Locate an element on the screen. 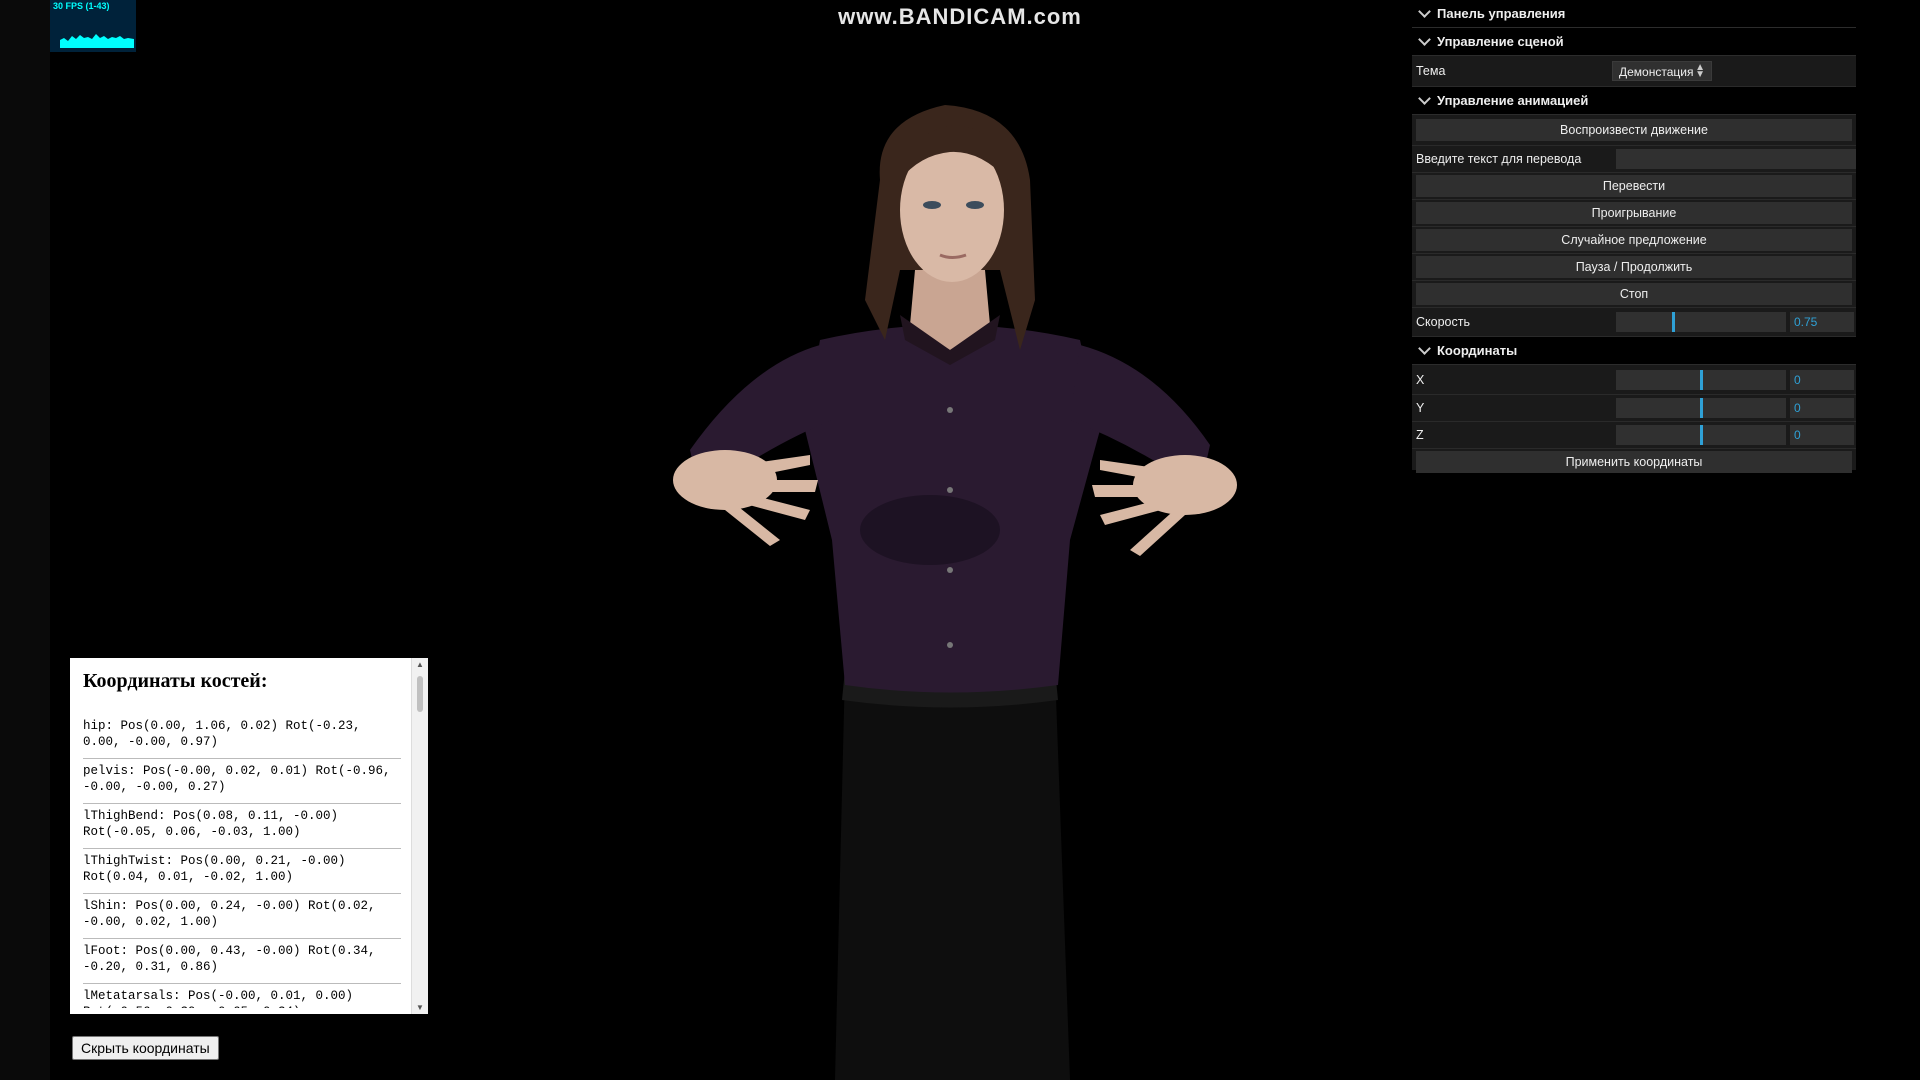 This screenshot has height=1080, width=1920. speed-slider-handle is located at coordinates (1673, 322).